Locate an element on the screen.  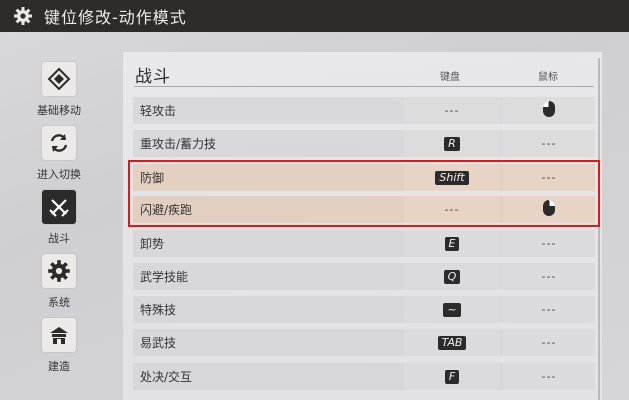
row-label: 卸势 is located at coordinates (152, 244).